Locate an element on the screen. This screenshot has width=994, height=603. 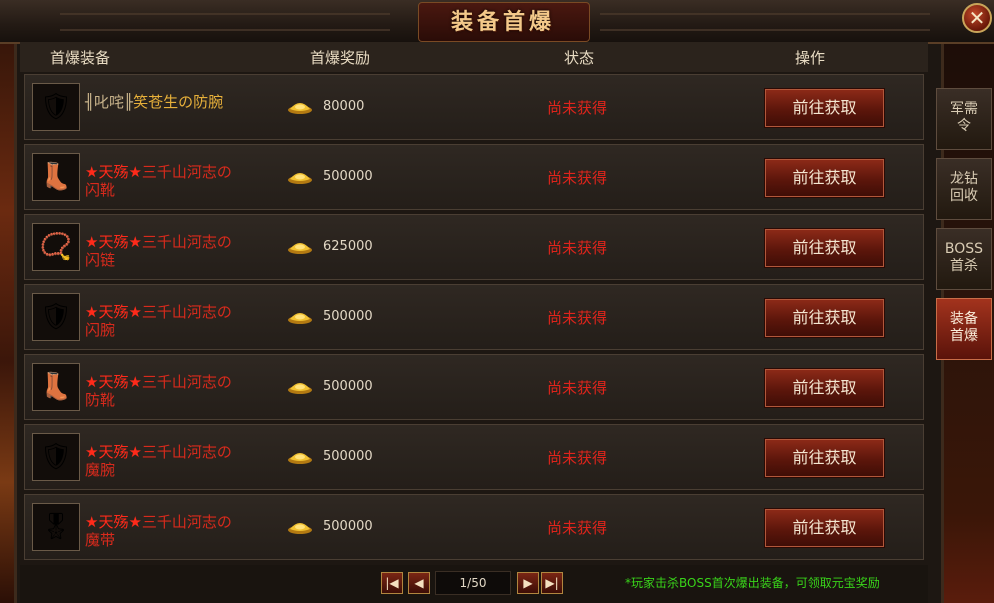
item-slot: 🎖 is located at coordinates (56, 527).